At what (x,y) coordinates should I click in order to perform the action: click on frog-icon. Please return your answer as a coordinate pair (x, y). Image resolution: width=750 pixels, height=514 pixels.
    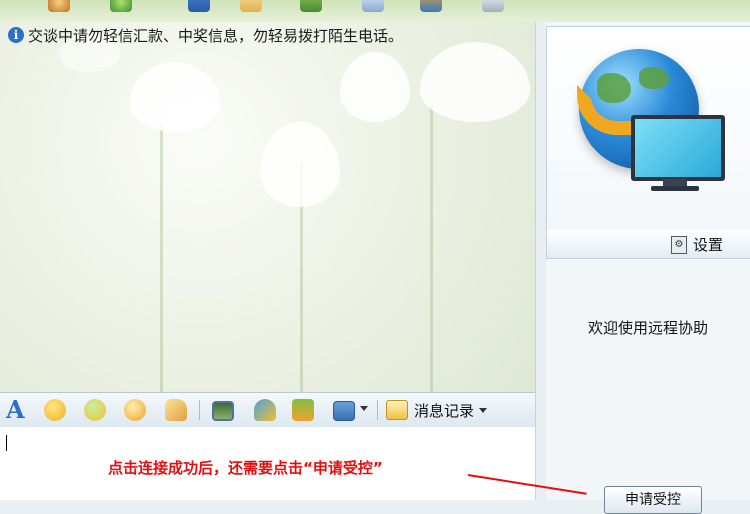
    Looking at the image, I should click on (121, 6).